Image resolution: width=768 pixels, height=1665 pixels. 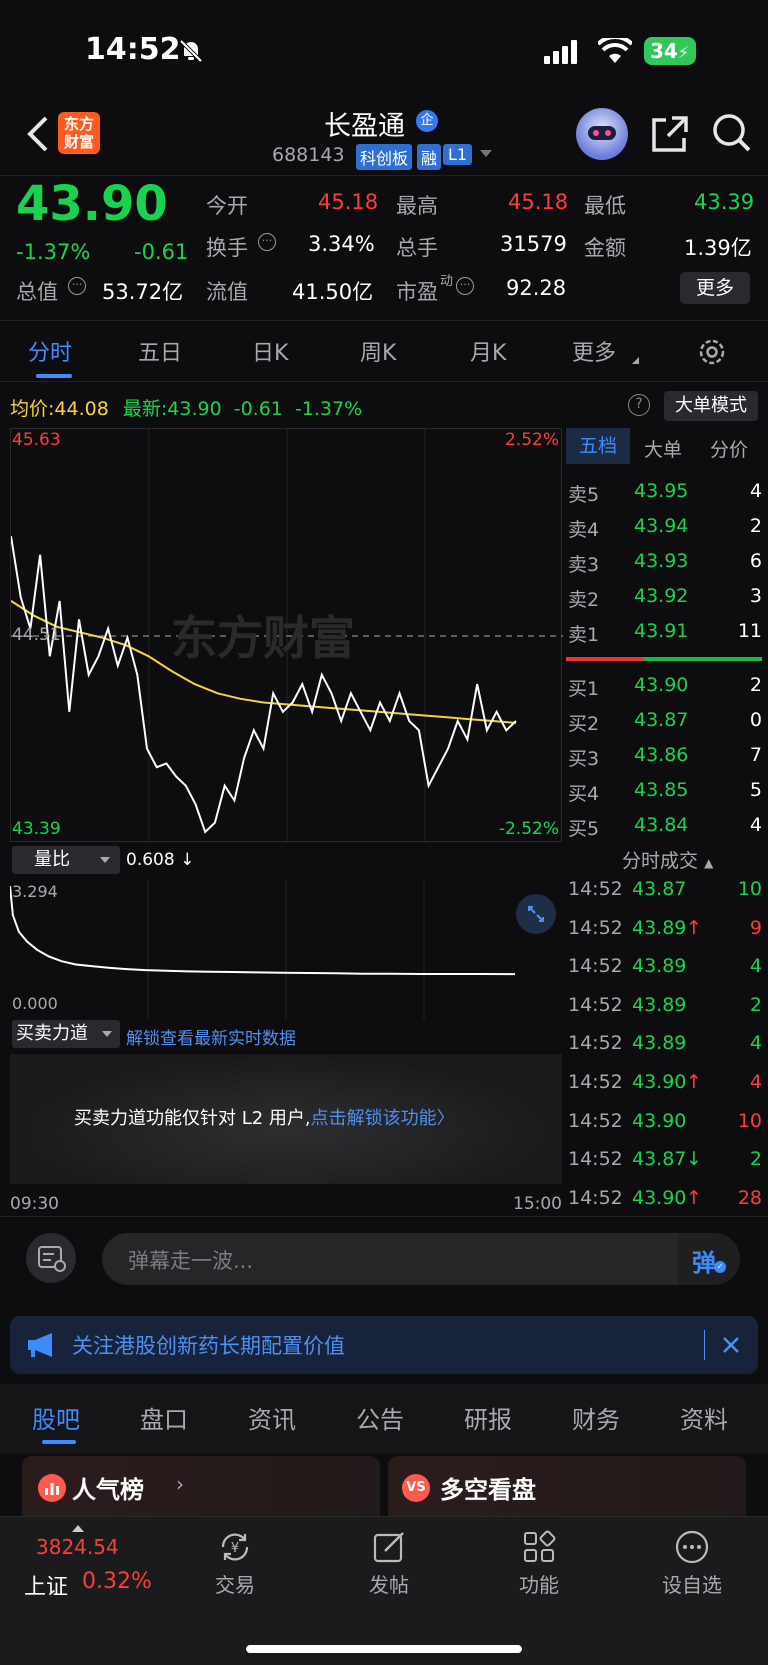 I want to click on expand-icon, so click(x=536, y=914).